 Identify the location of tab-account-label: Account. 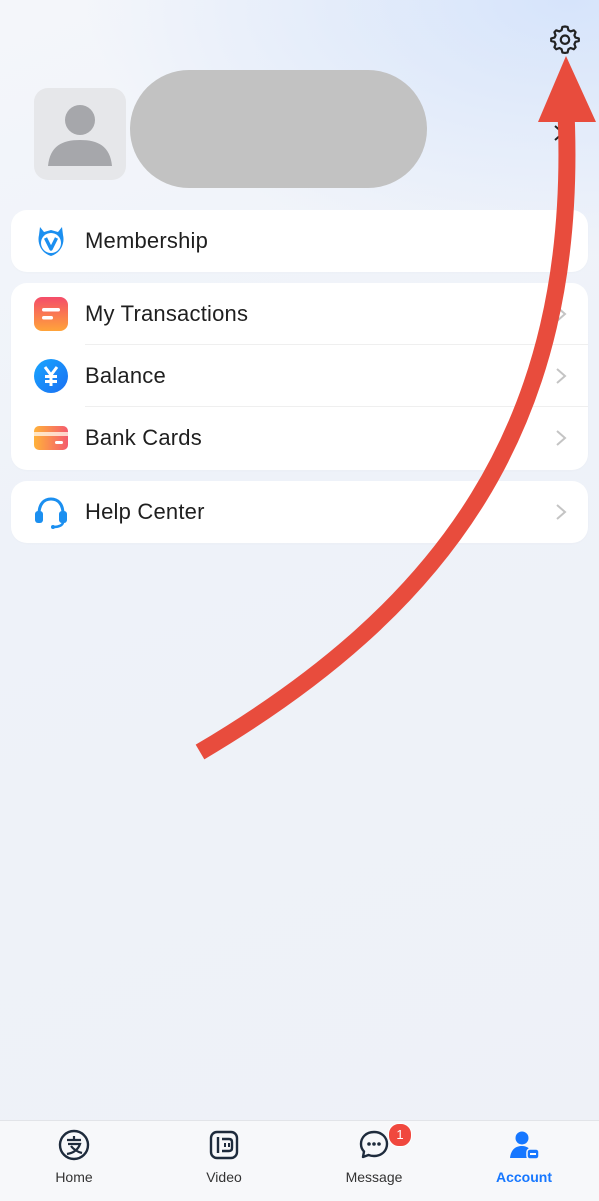
(524, 1177).